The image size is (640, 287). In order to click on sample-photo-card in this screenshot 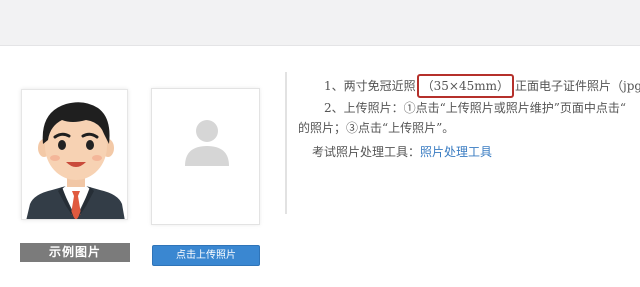, I will do `click(74, 154)`.